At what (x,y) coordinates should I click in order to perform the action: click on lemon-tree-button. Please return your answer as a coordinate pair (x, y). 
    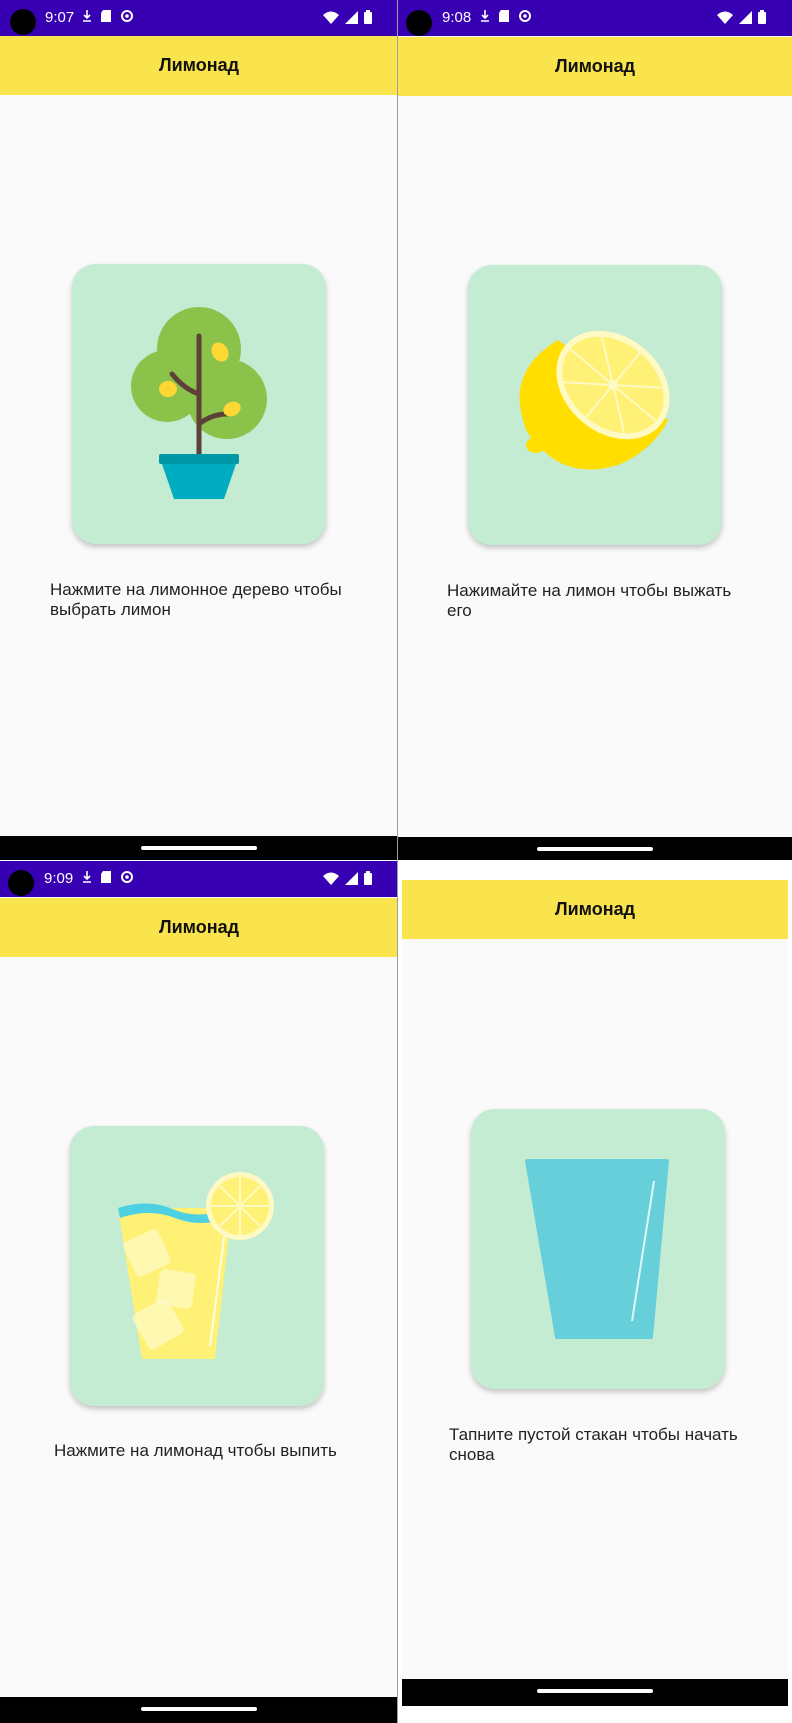
    Looking at the image, I should click on (199, 404).